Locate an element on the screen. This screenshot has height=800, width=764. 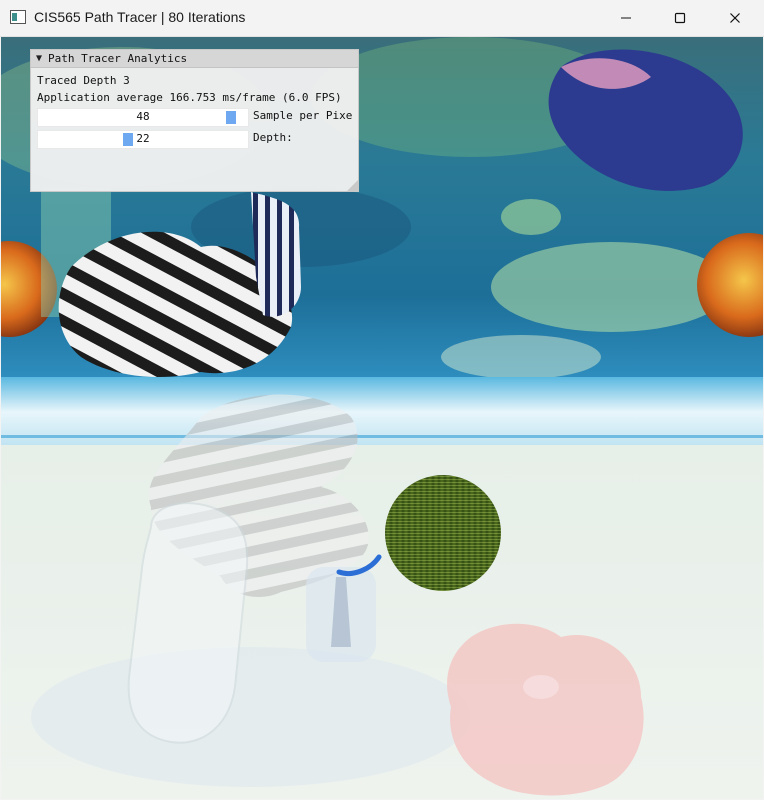
close-icon is located at coordinates (735, 18).